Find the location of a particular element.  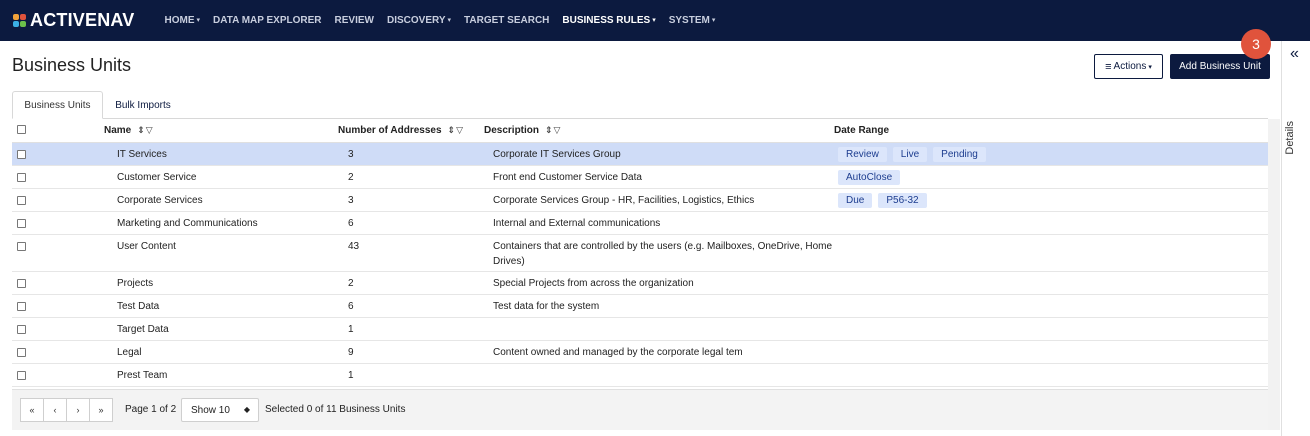

date-range-tag: Live is located at coordinates (910, 154).